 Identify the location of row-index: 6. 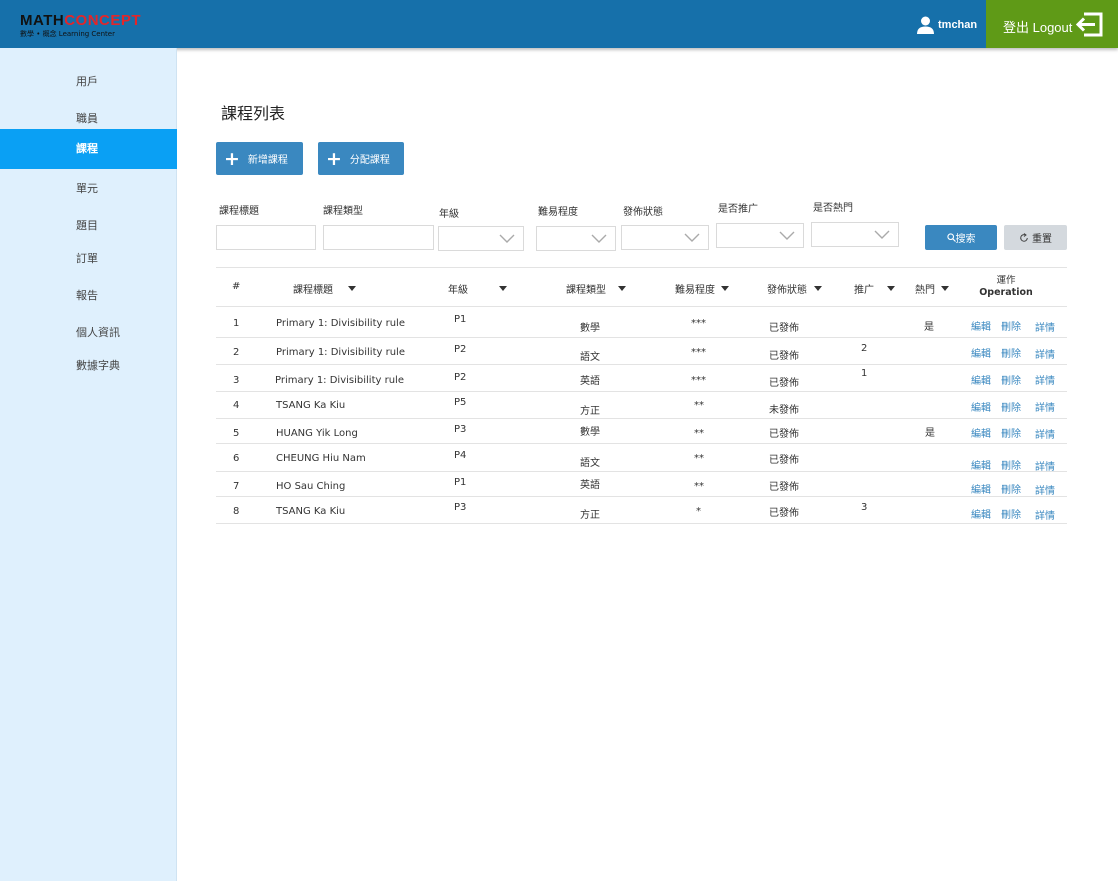
(236, 458).